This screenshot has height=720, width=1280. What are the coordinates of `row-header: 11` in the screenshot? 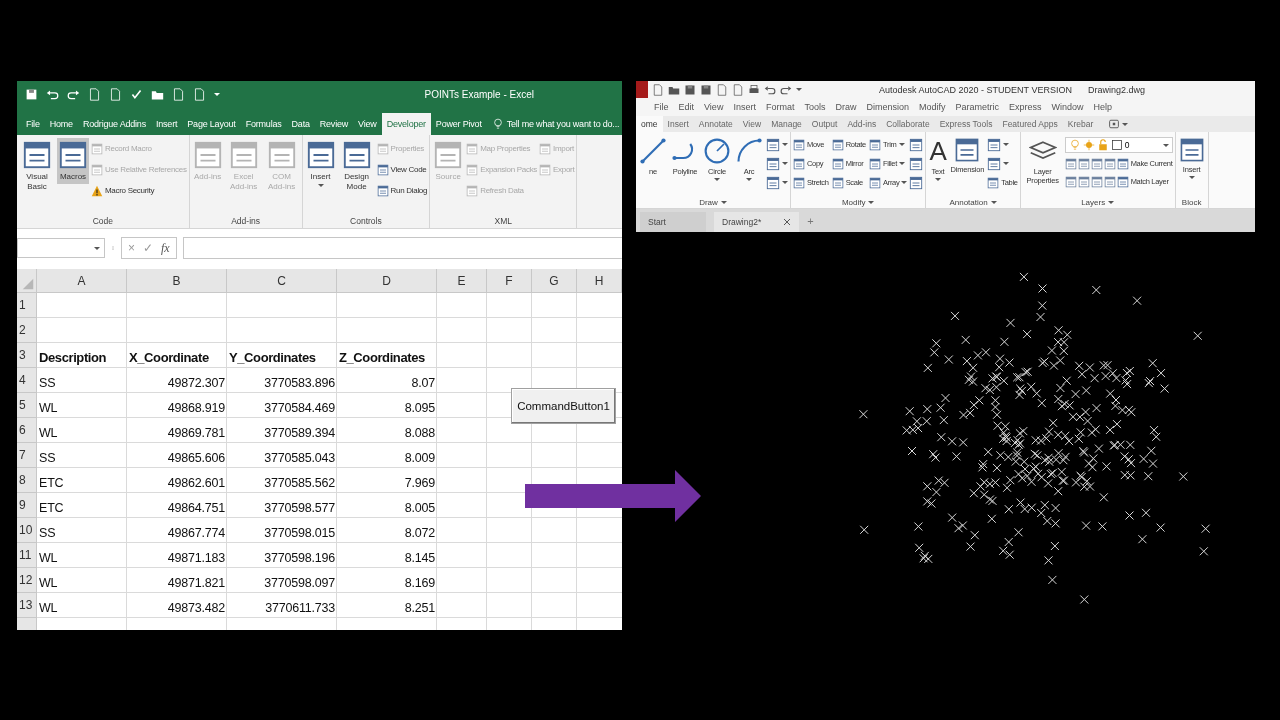 It's located at (27, 555).